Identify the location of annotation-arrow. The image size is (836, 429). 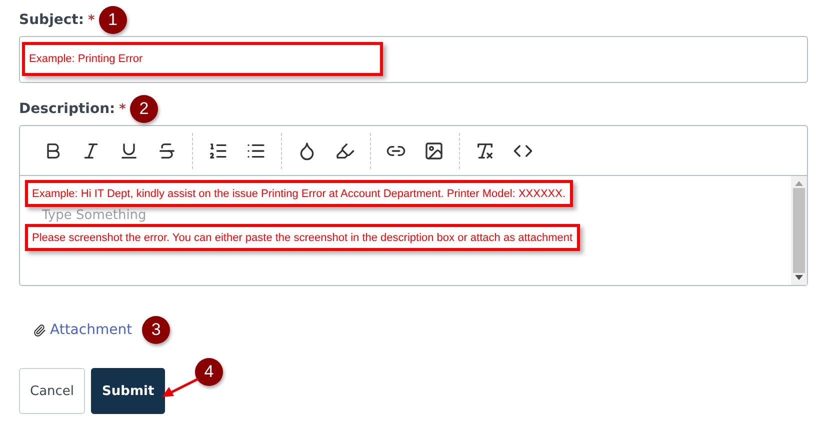
(180, 388).